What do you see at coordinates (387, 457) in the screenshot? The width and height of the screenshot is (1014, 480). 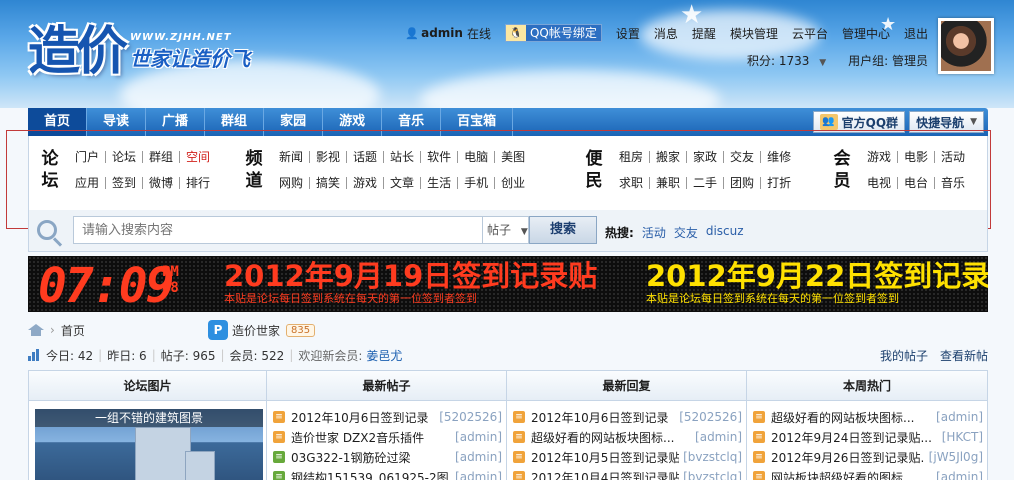 I see `list-item: ≡ 03G322-1钢筋砼过梁 [admin]` at bounding box center [387, 457].